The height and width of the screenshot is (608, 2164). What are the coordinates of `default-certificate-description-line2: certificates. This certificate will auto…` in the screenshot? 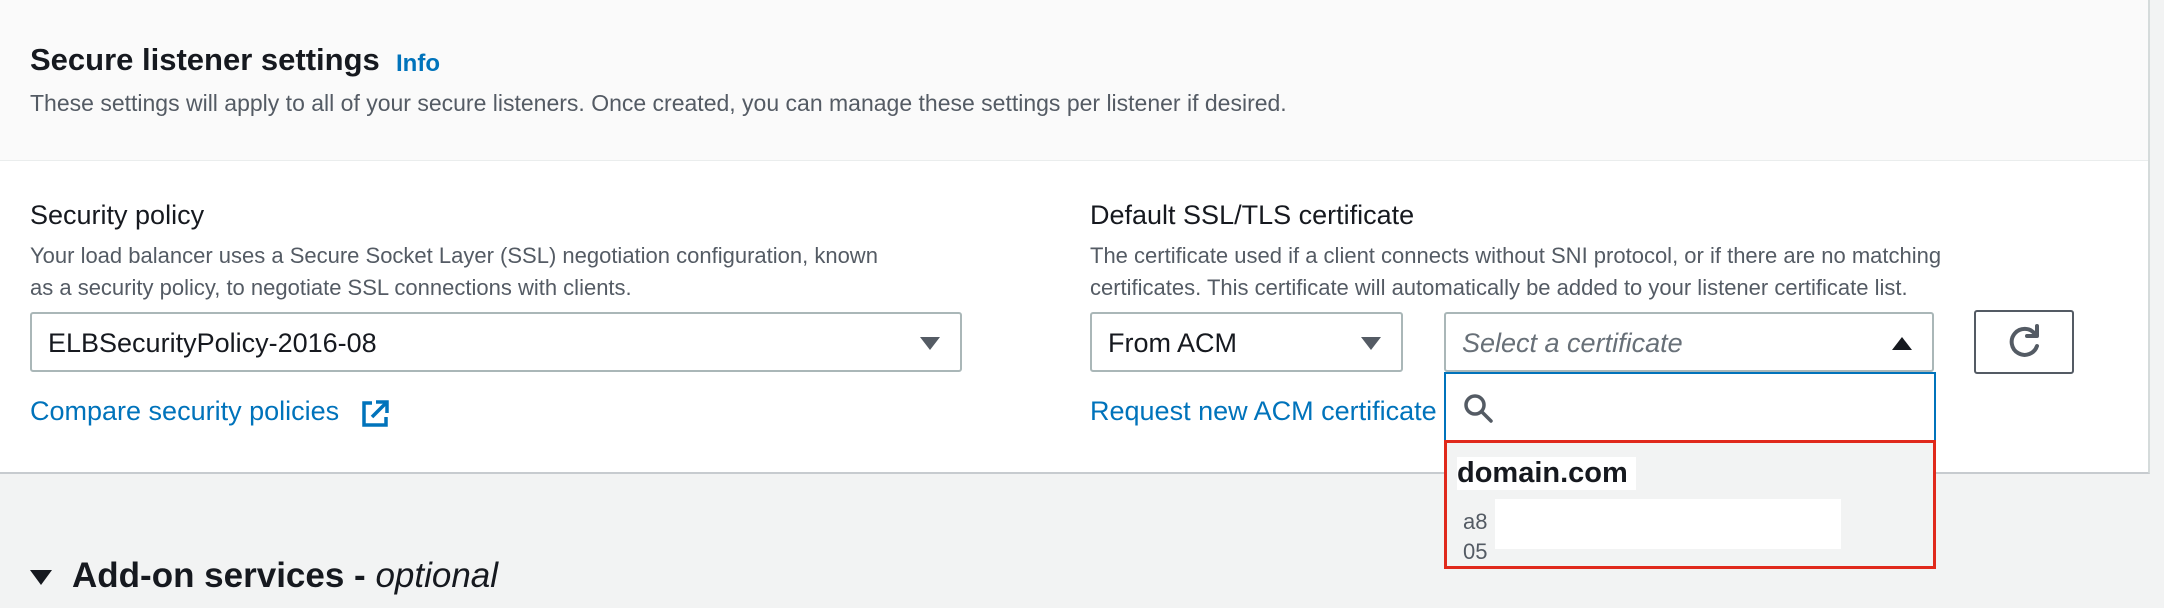 It's located at (1499, 287).